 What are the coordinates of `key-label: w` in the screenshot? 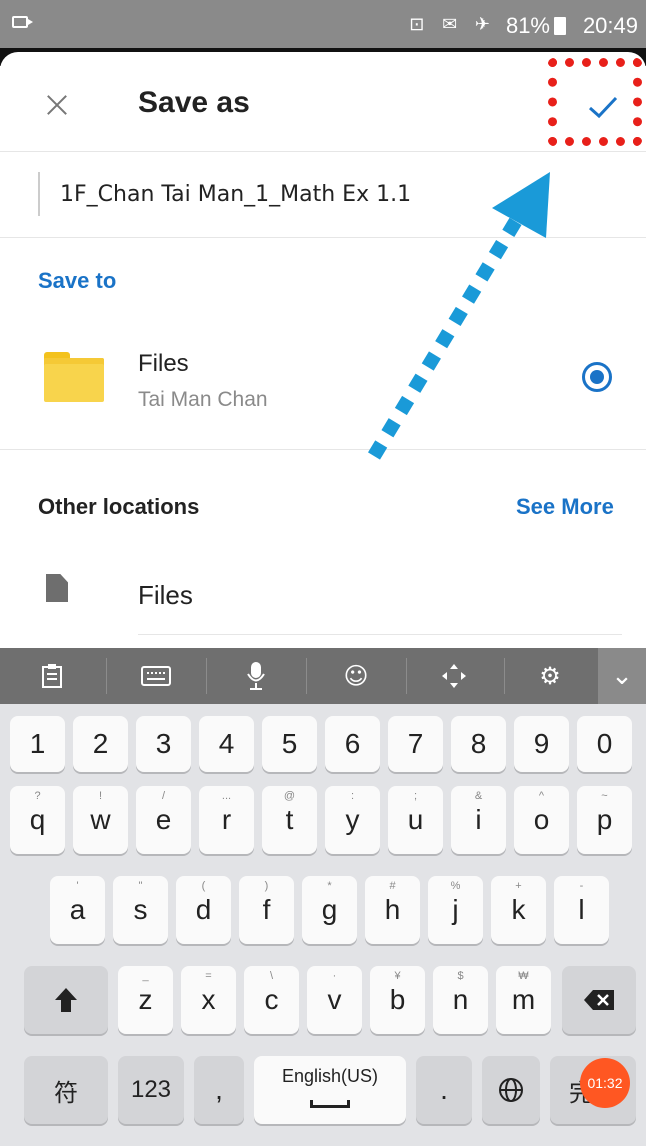 It's located at (100, 819).